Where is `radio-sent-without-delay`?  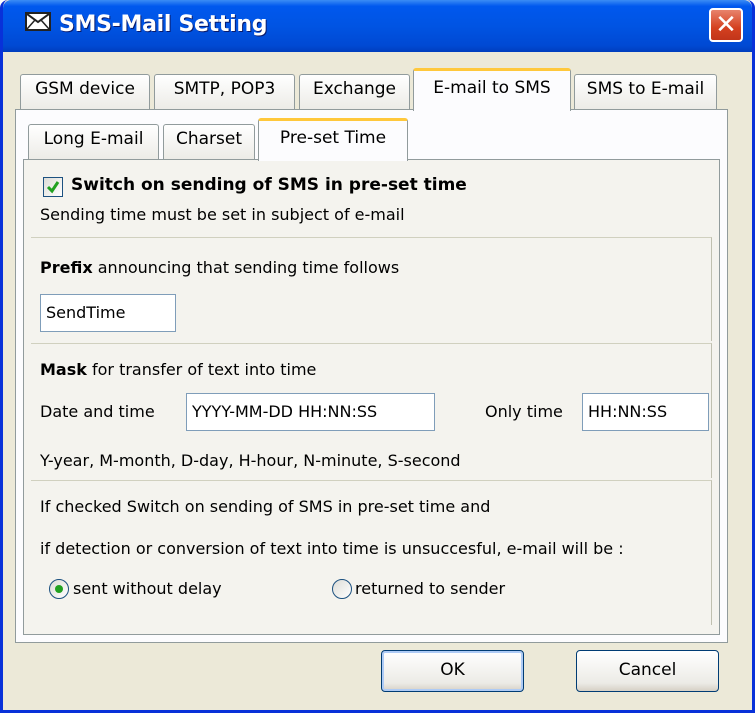 radio-sent-without-delay is located at coordinates (59, 589).